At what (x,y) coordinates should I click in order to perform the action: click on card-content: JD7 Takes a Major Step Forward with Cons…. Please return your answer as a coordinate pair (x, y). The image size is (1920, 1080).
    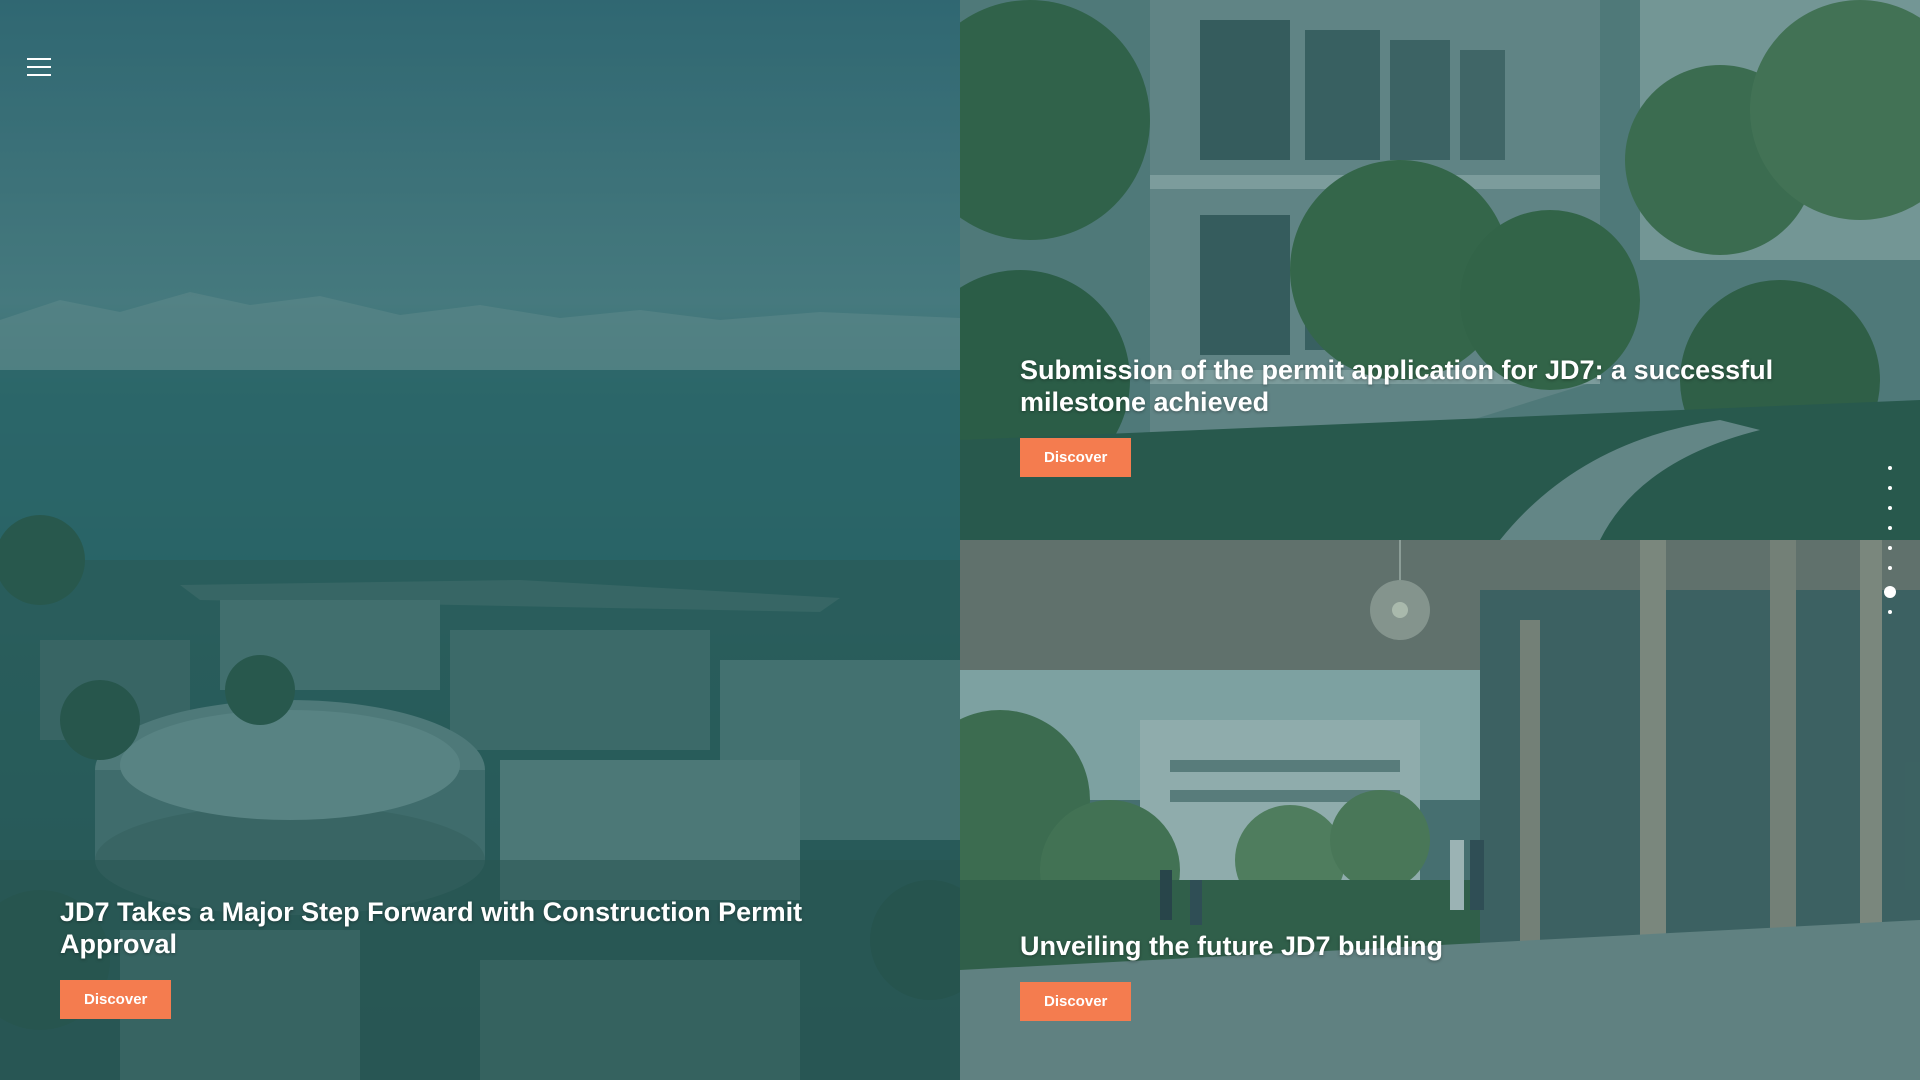
    Looking at the image, I should click on (470, 957).